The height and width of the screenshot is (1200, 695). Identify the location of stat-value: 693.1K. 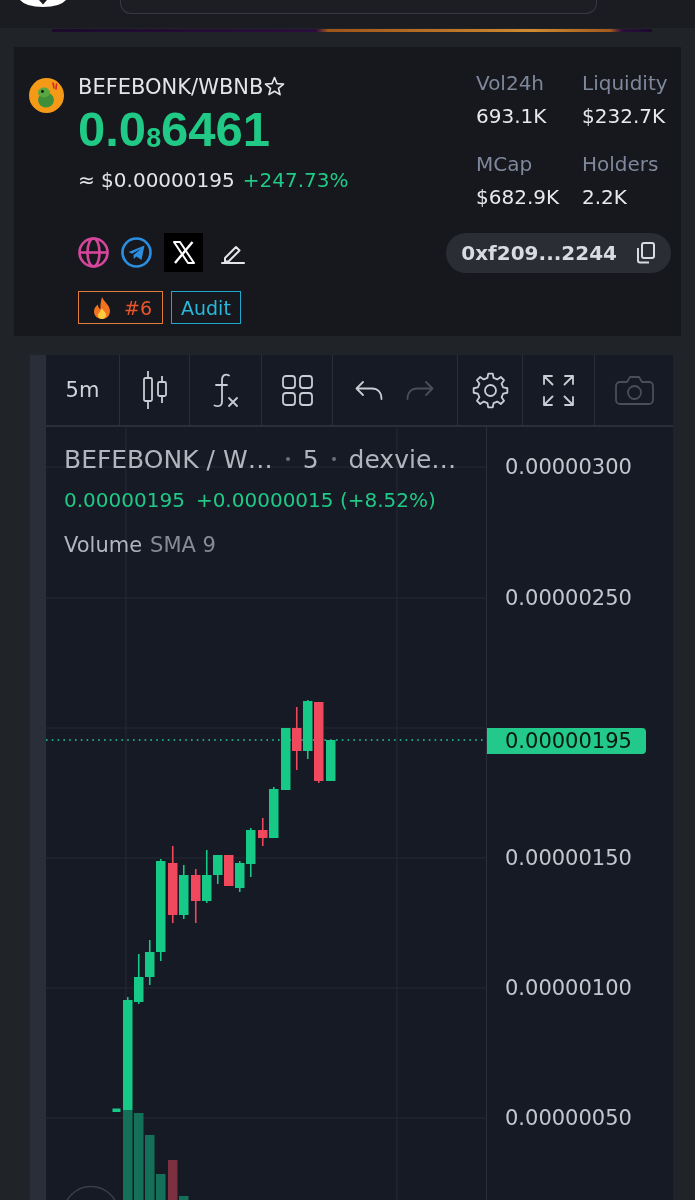
(511, 116).